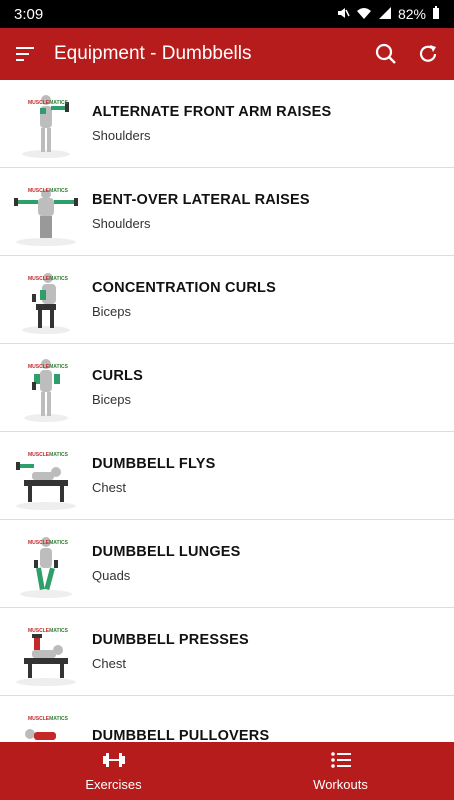 The height and width of the screenshot is (800, 454). What do you see at coordinates (227, 652) in the screenshot?
I see `list-item: MUSCLEMATICS DUMBBELL PRESSES Chest` at bounding box center [227, 652].